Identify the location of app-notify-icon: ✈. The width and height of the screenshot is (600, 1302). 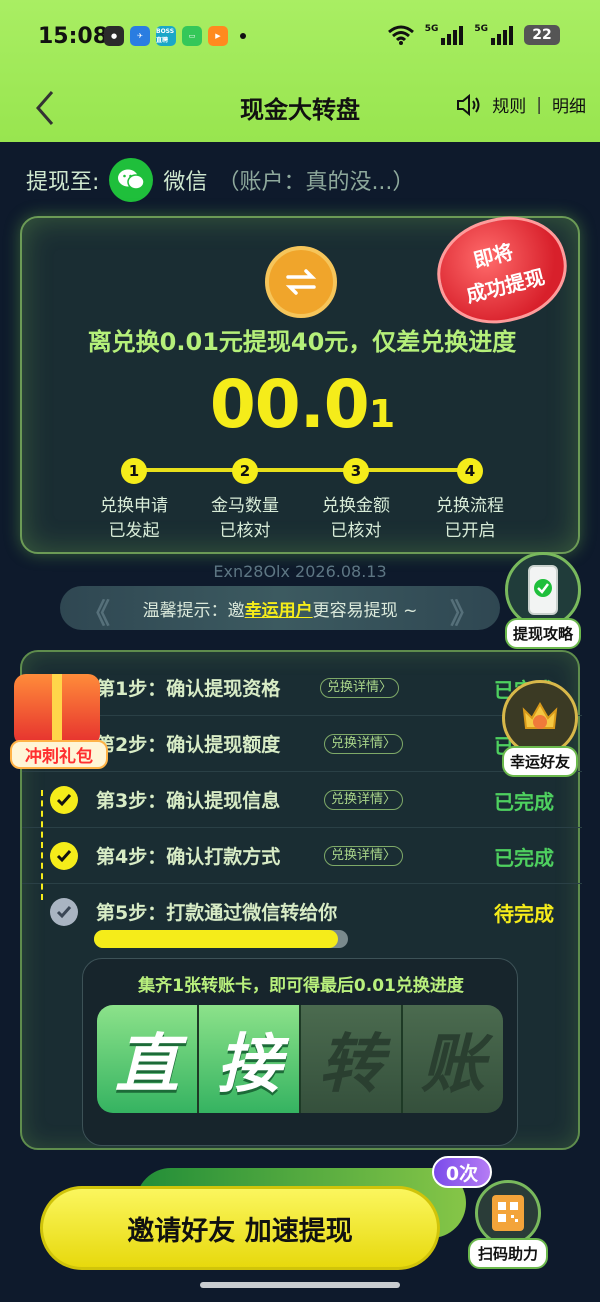
(140, 36).